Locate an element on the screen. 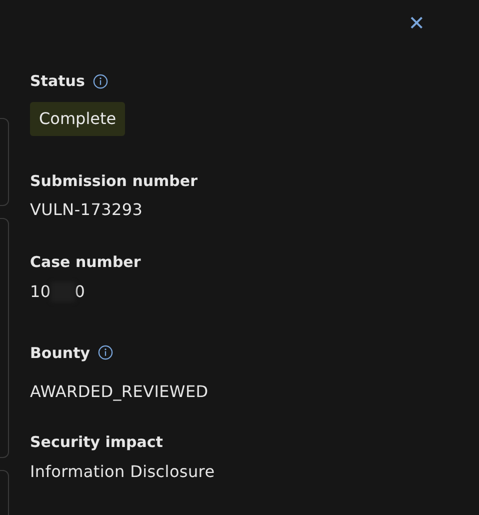 This screenshot has height=515, width=479. field-label: Security impact is located at coordinates (96, 442).